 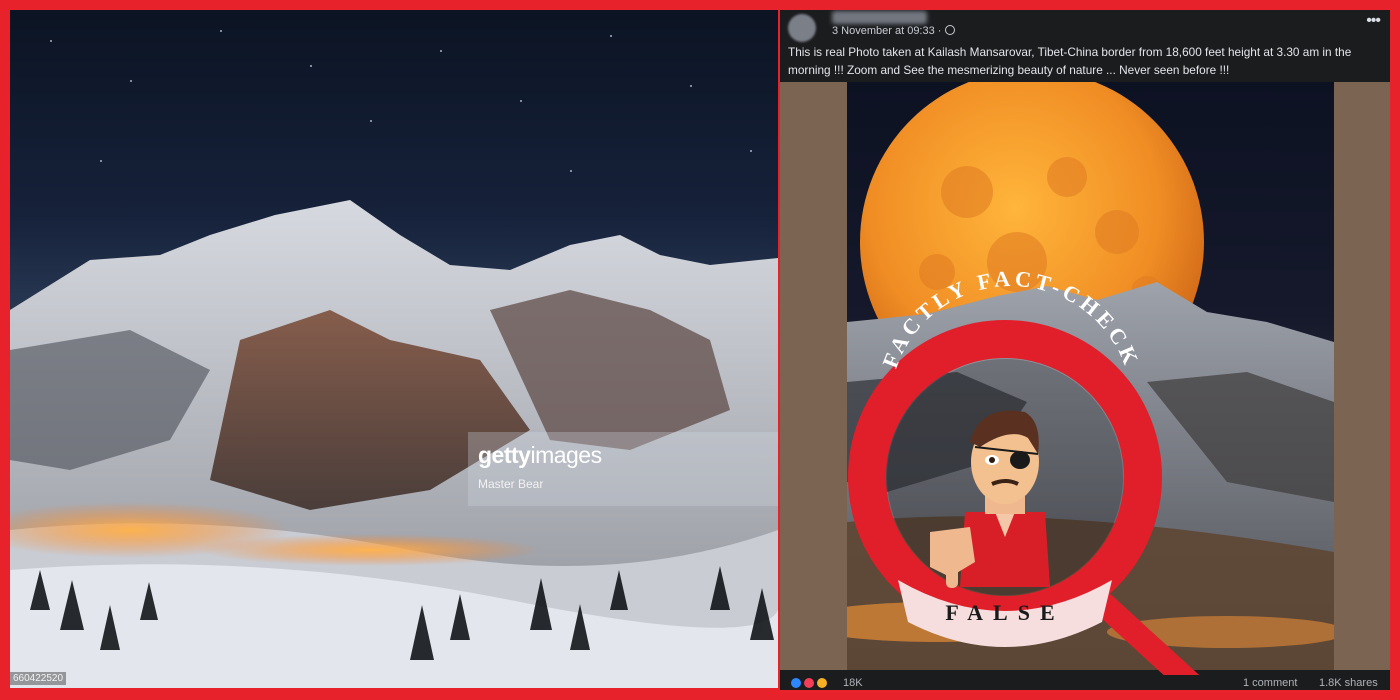 I want to click on like-icon, so click(x=796, y=683).